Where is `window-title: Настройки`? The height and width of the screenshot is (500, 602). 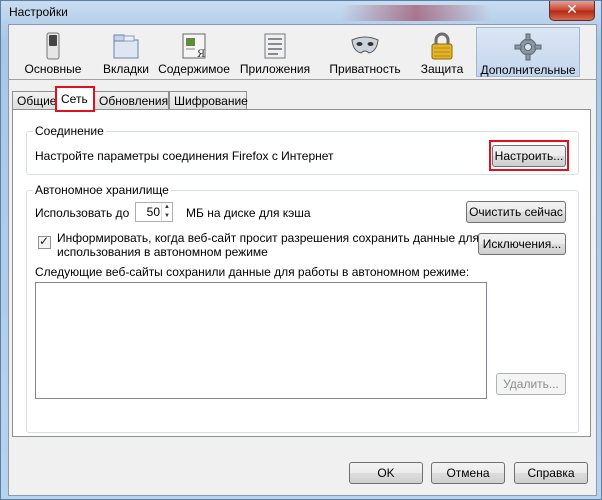
window-title: Настройки is located at coordinates (38, 12).